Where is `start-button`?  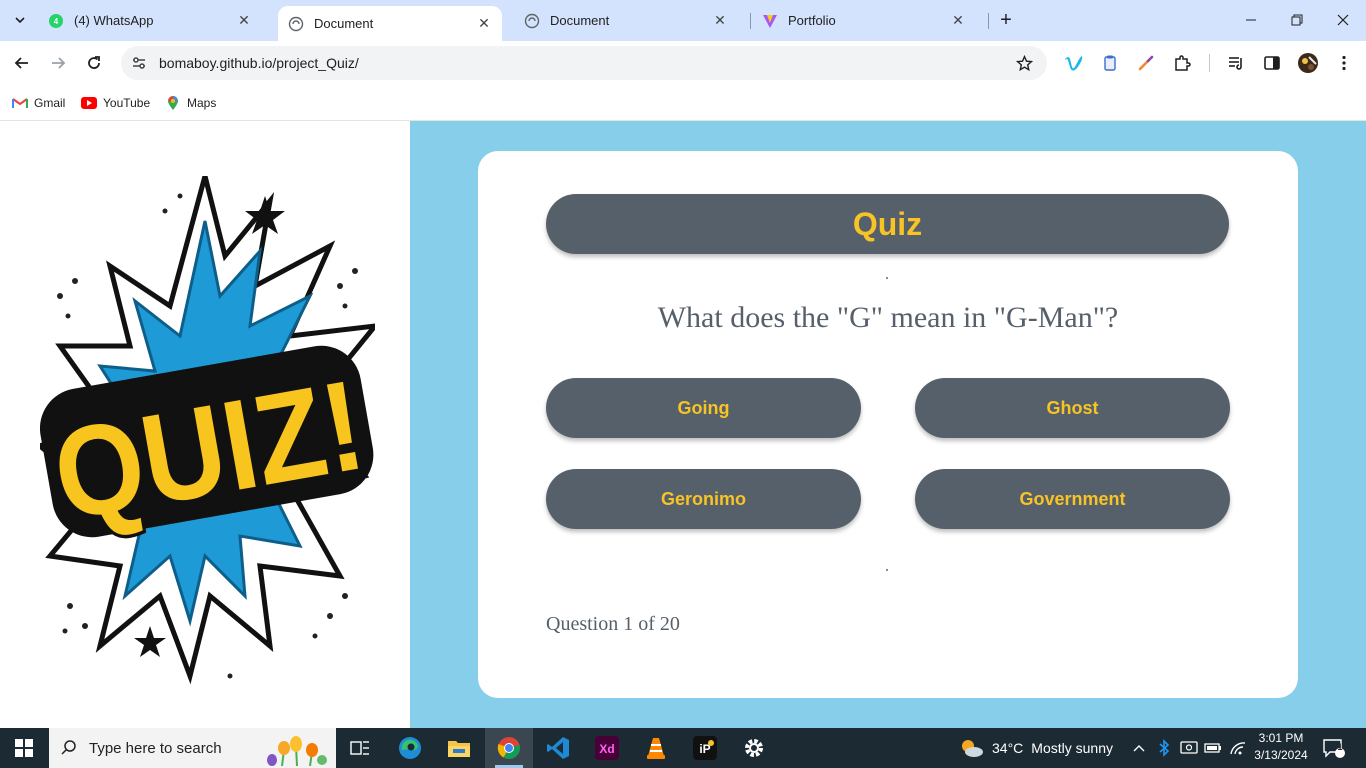
start-button is located at coordinates (24, 748).